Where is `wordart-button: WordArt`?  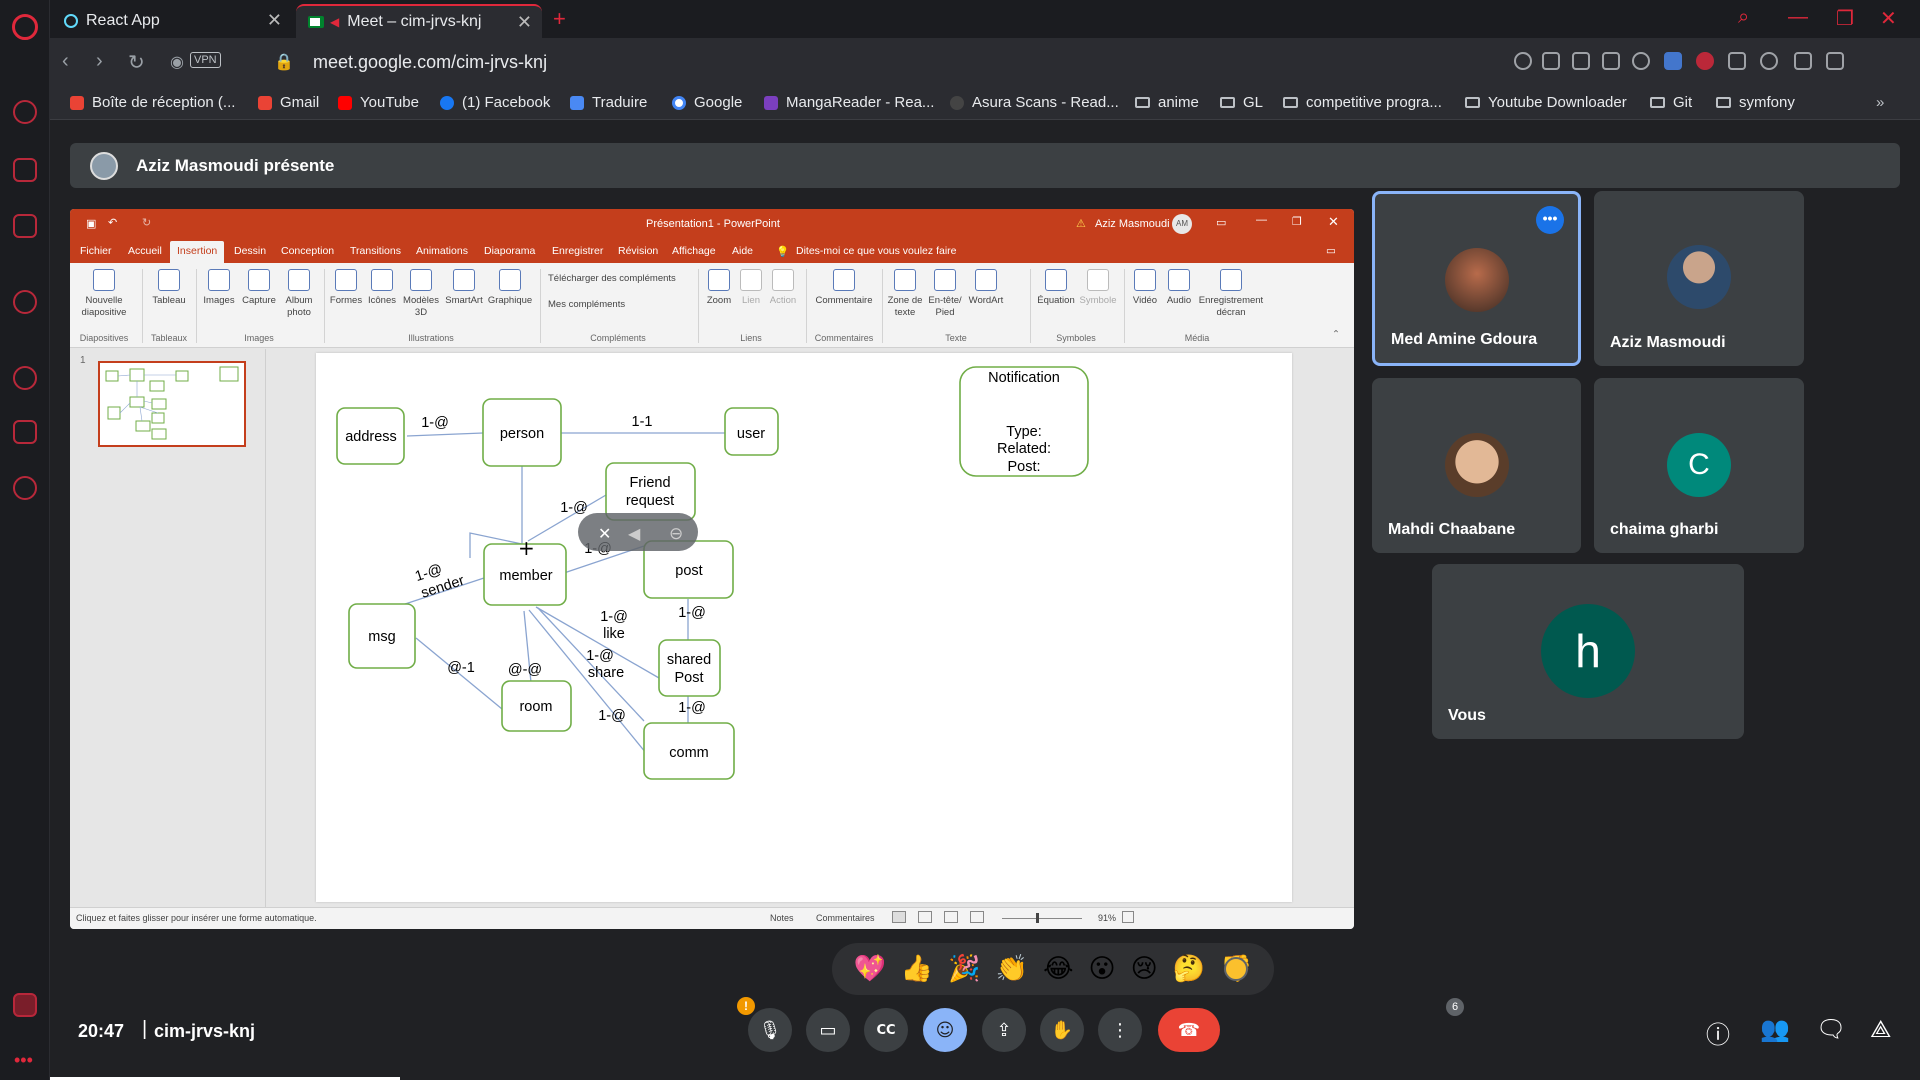
wordart-button: WordArt is located at coordinates (986, 288).